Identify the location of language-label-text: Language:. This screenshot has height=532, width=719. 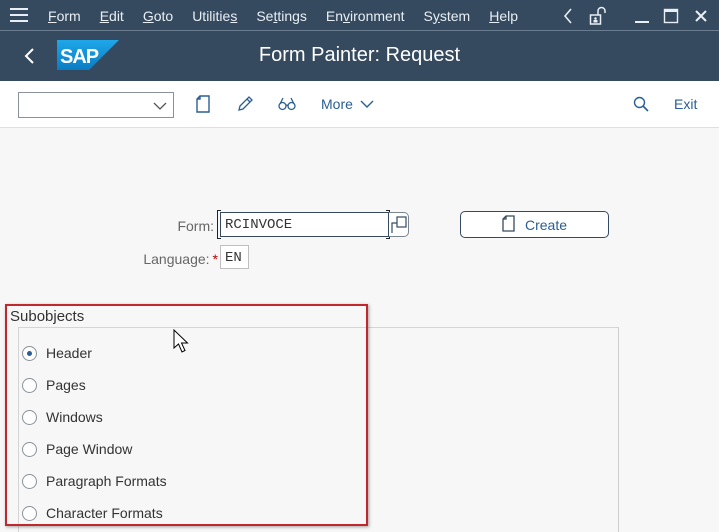
(176, 259).